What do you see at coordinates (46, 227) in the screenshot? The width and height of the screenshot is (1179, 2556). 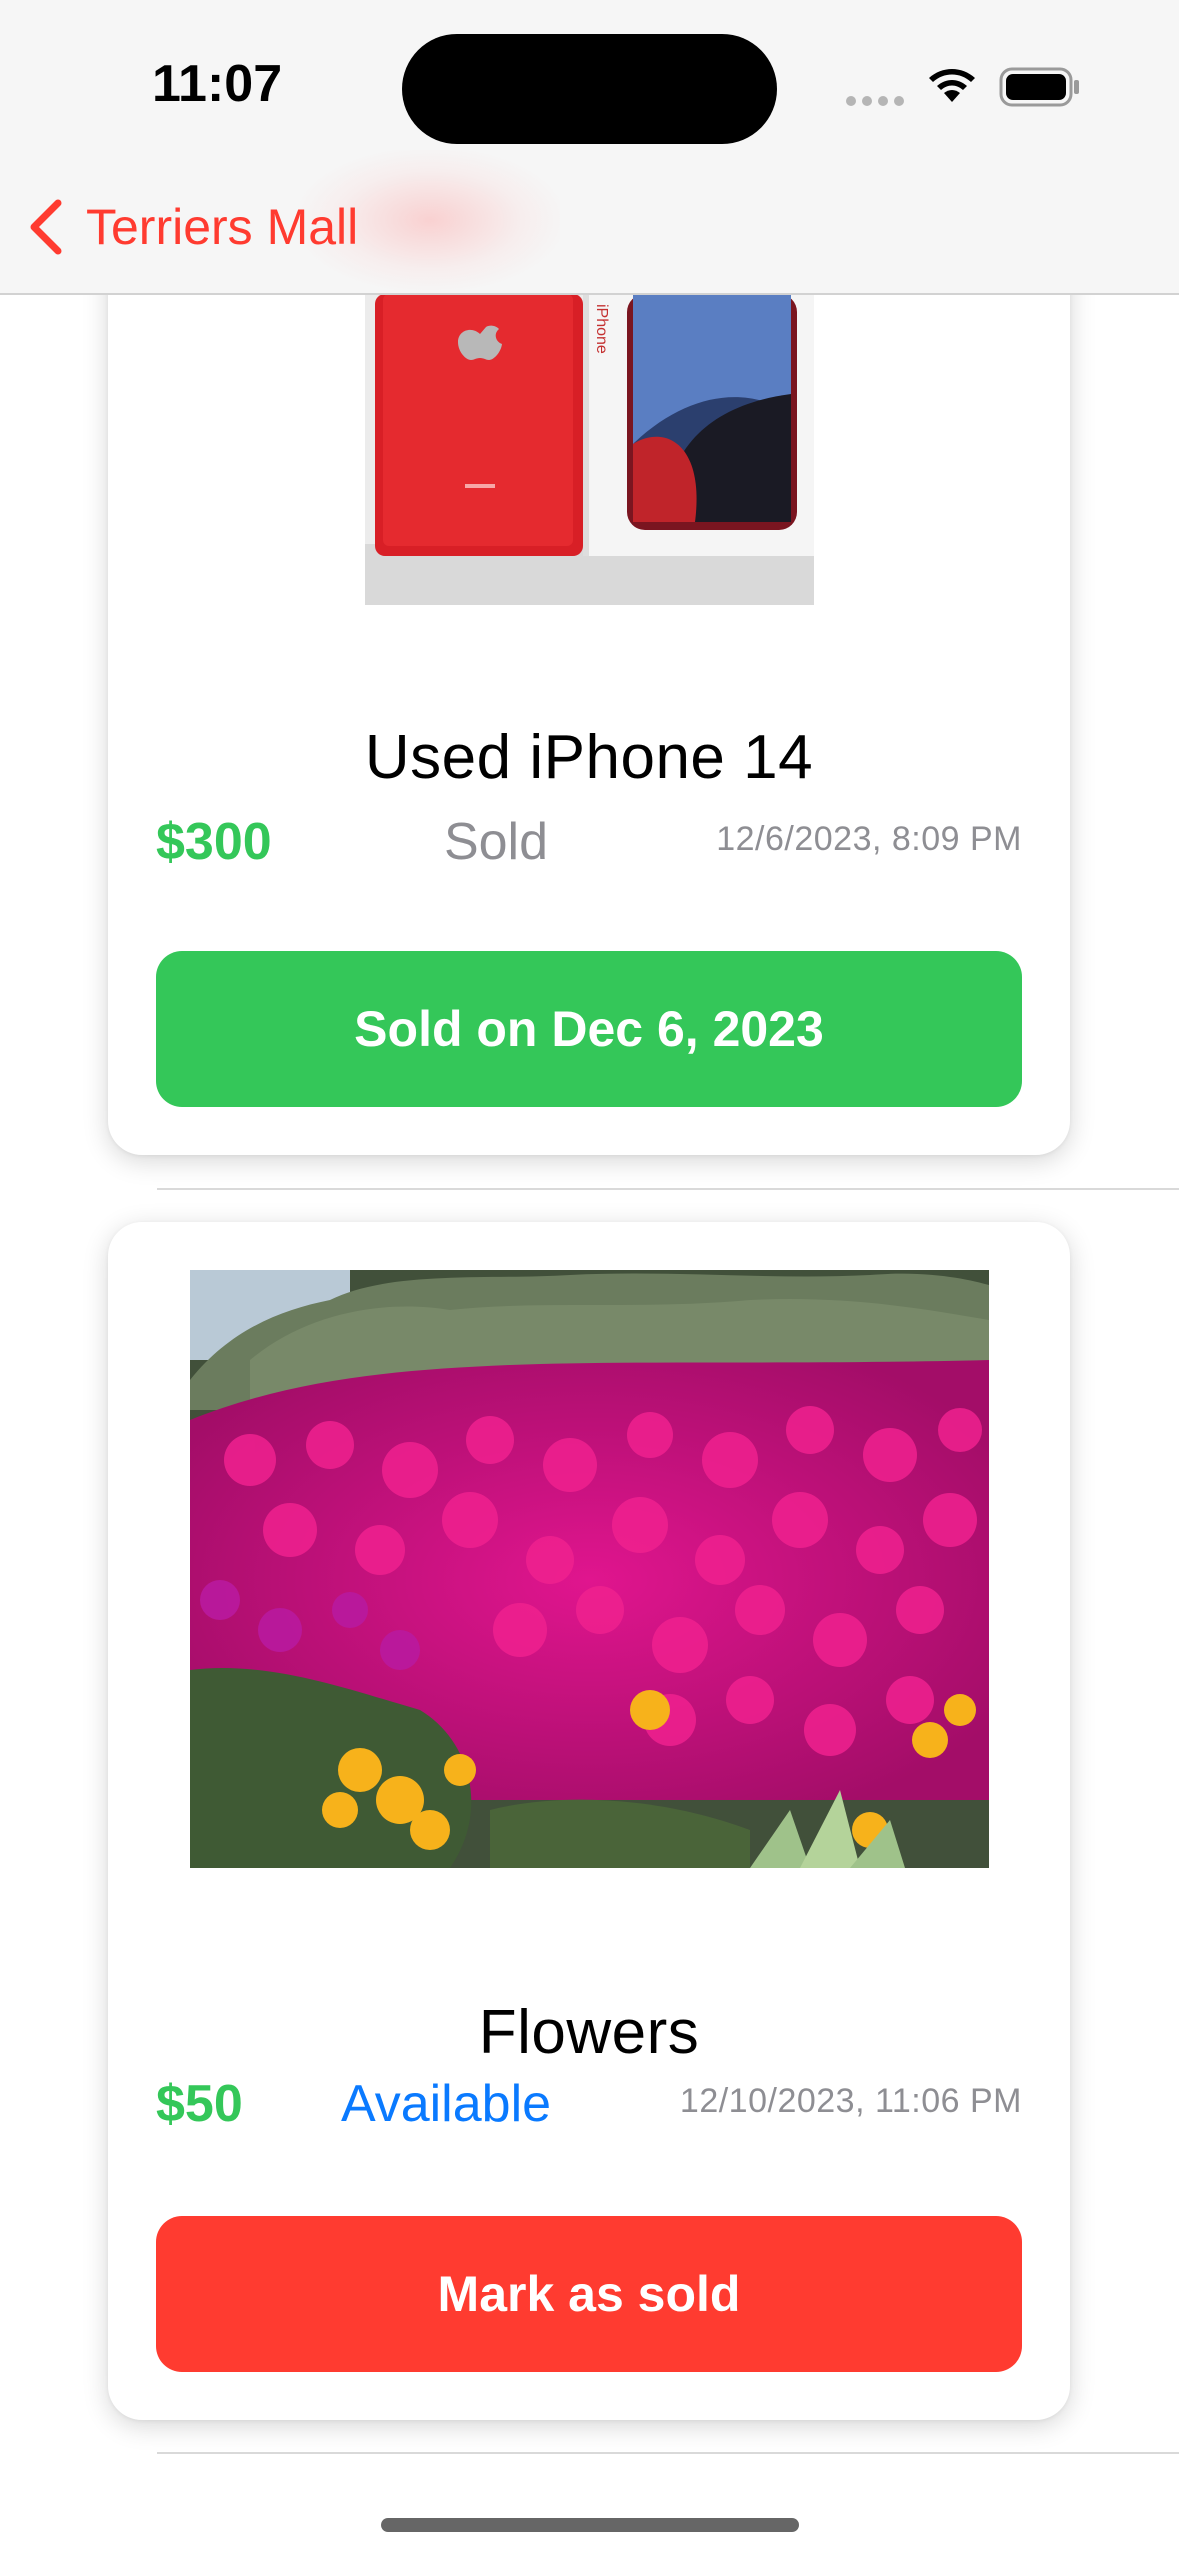 I see `chevron-left-icon` at bounding box center [46, 227].